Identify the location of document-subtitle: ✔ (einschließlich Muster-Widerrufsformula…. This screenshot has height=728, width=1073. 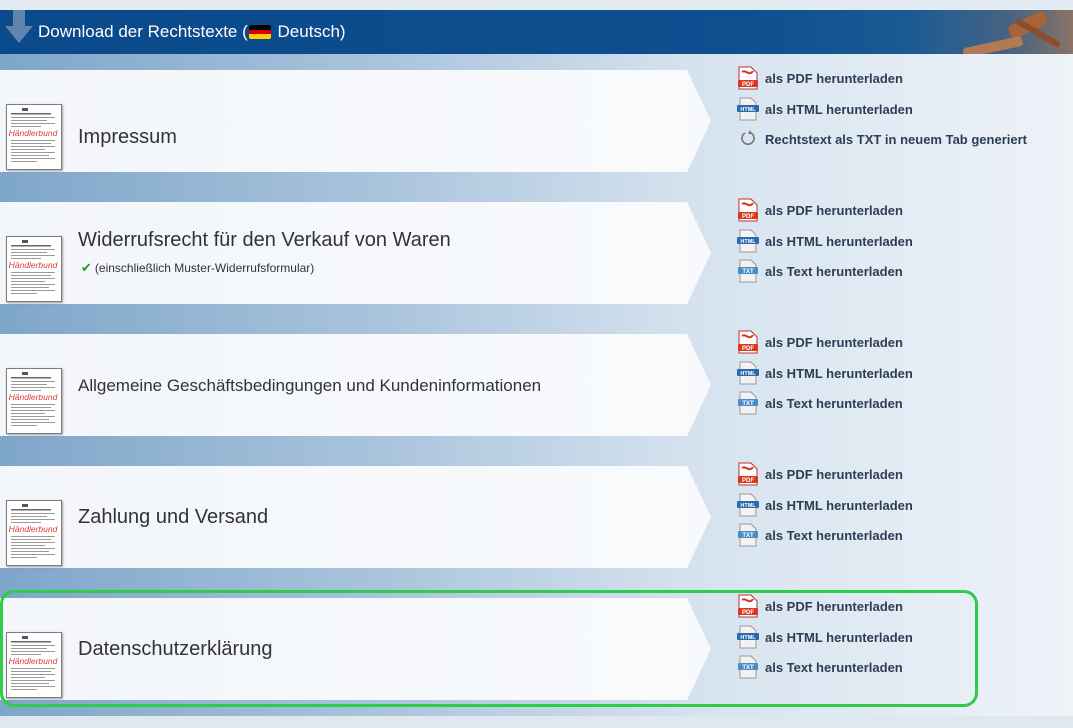
(198, 267).